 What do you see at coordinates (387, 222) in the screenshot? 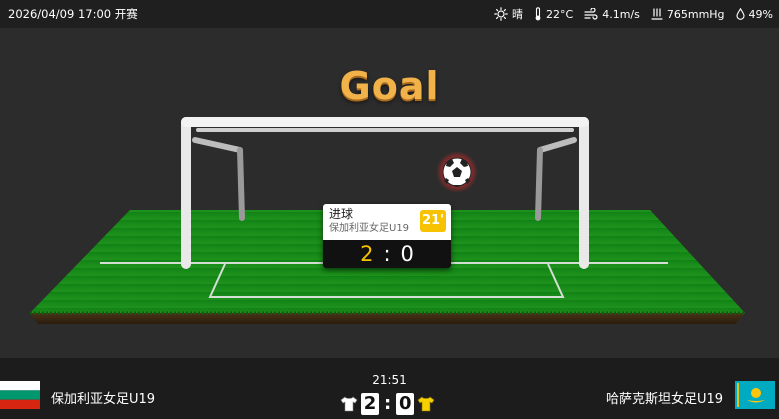
I see `event-card-header: 进球 保加利亚女足U19 21'` at bounding box center [387, 222].